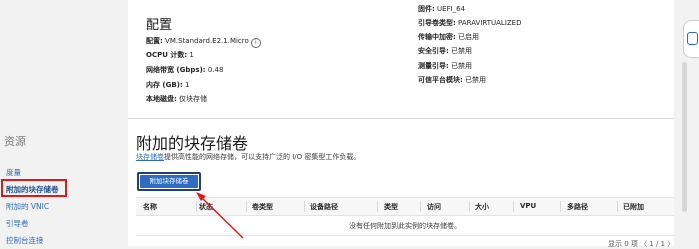 The width and height of the screenshot is (699, 249). What do you see at coordinates (482, 207) in the screenshot?
I see `col-size: 大小` at bounding box center [482, 207].